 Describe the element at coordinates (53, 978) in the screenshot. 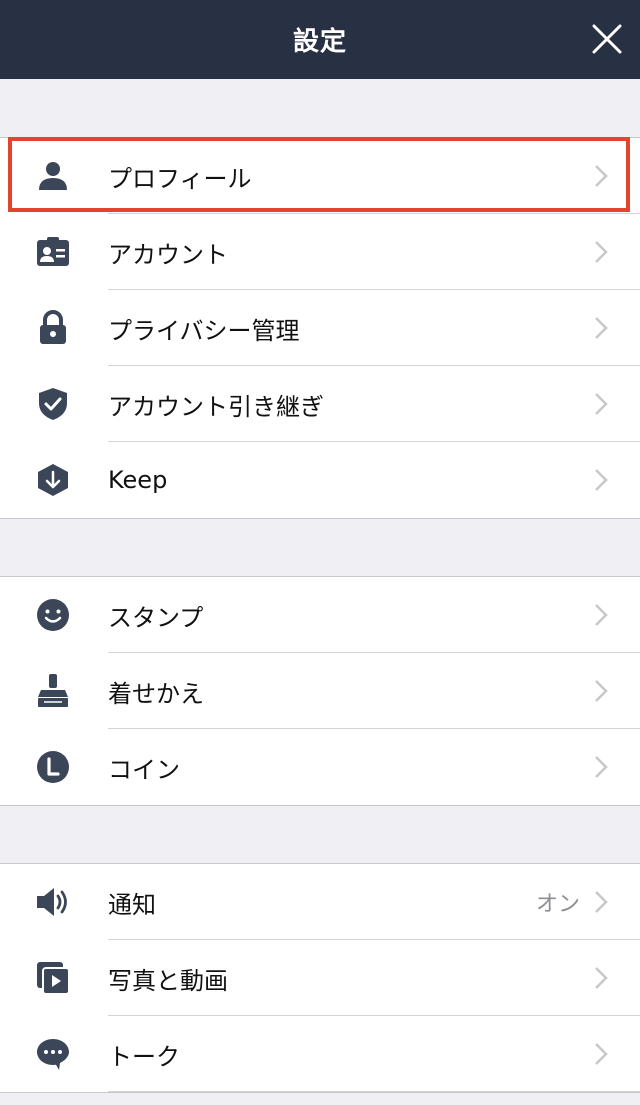

I see `photo-video-icon` at that location.